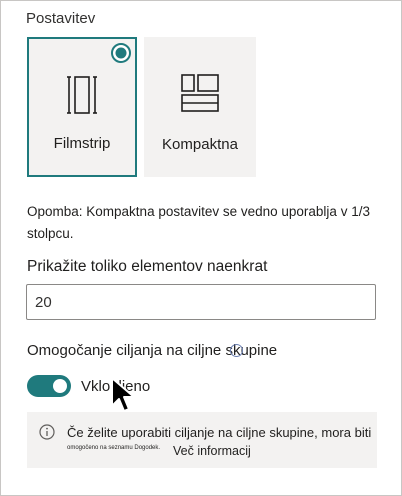 This screenshot has width=402, height=496. What do you see at coordinates (147, 266) in the screenshot?
I see `item-count-label: Prikažite toliko elementov naenkrat` at bounding box center [147, 266].